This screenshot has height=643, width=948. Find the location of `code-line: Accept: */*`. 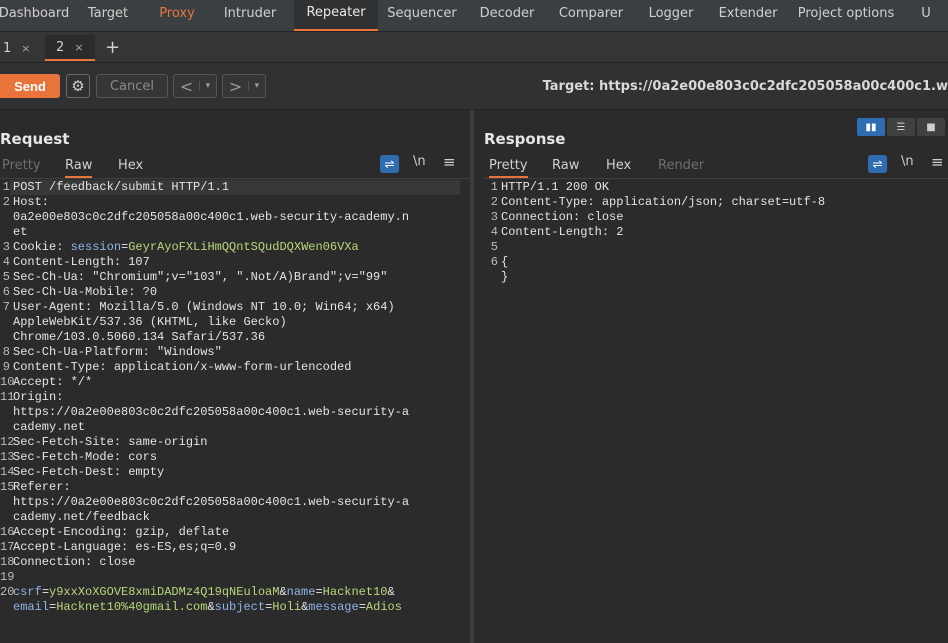

code-line: Accept: */* is located at coordinates (52, 382).